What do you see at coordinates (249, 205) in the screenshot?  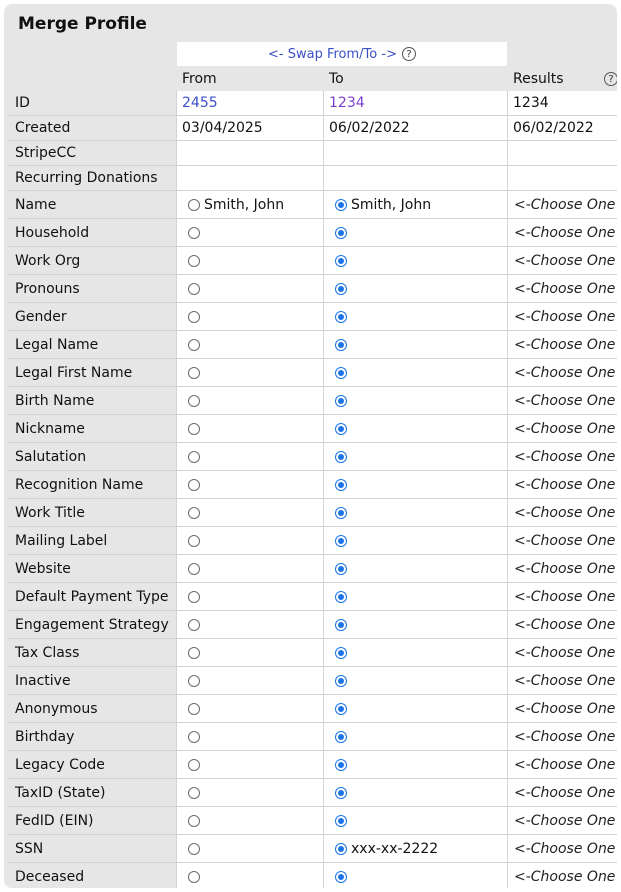 I see `from-option: Smith, John` at bounding box center [249, 205].